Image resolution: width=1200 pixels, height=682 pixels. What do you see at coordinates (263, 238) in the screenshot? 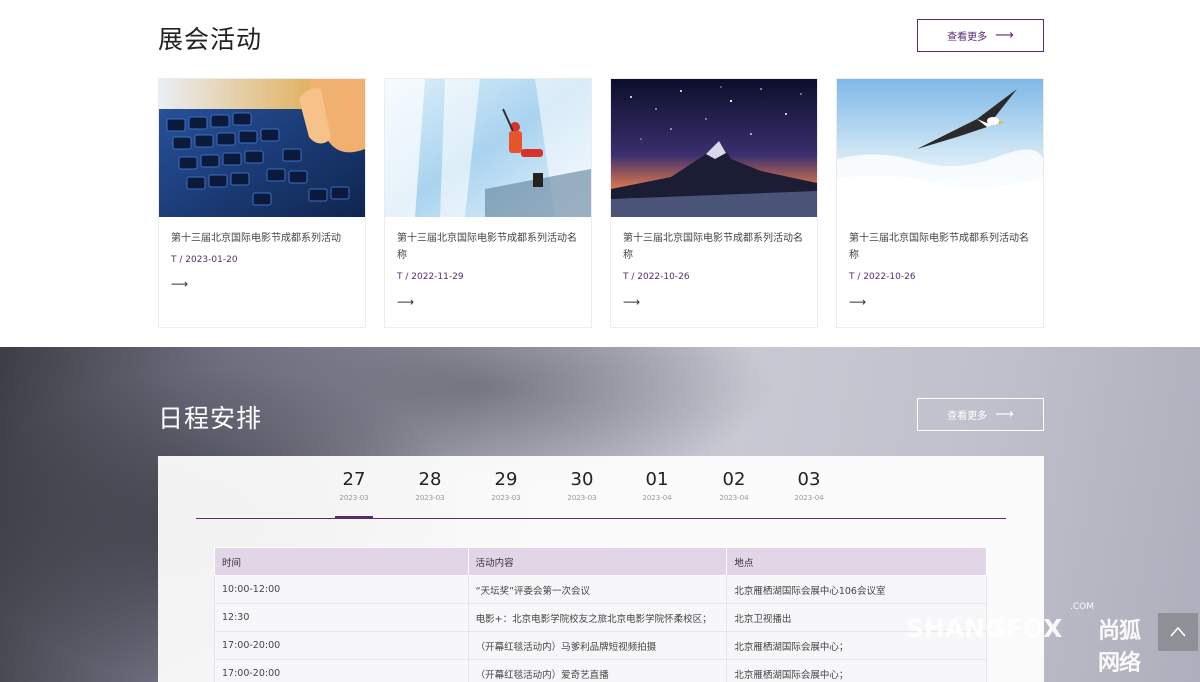
I see `card-title: 第十三届北京国际电影节成都系列活动` at bounding box center [263, 238].